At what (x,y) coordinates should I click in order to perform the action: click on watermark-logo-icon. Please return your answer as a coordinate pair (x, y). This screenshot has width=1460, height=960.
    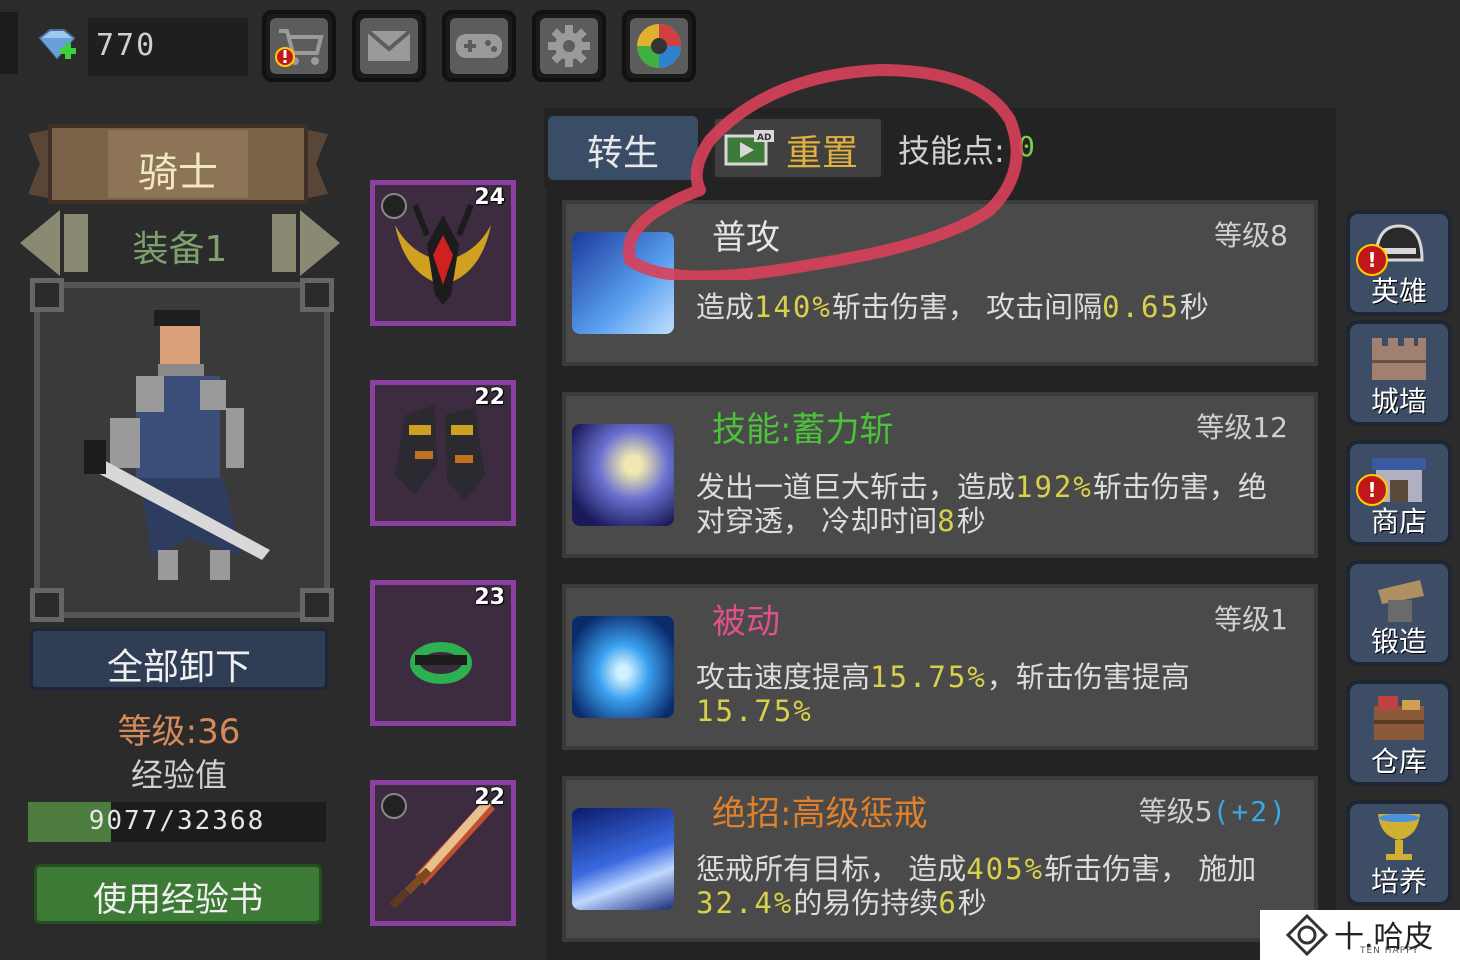
    Looking at the image, I should click on (1307, 935).